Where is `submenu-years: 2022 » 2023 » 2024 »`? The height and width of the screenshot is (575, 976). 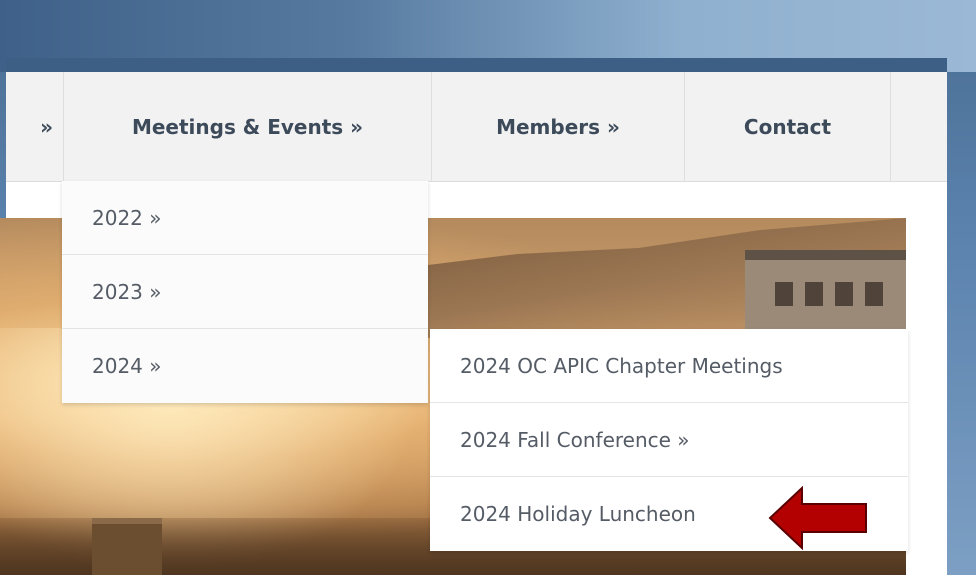
submenu-years: 2022 » 2023 » 2024 » is located at coordinates (245, 292).